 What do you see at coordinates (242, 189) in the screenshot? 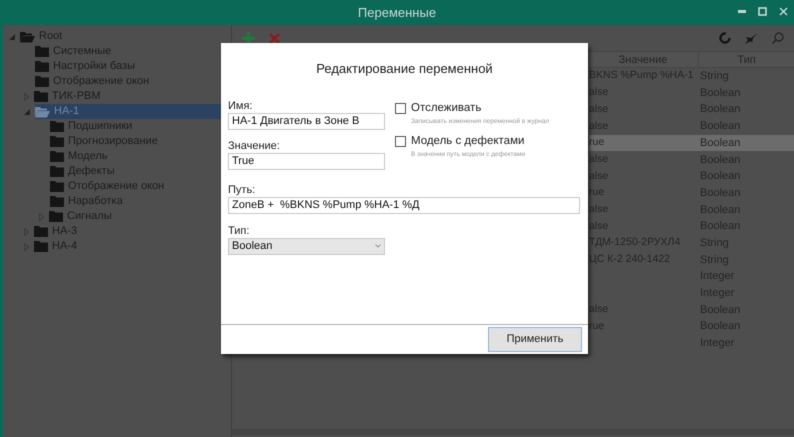
I see `field-label: Путь:` at bounding box center [242, 189].